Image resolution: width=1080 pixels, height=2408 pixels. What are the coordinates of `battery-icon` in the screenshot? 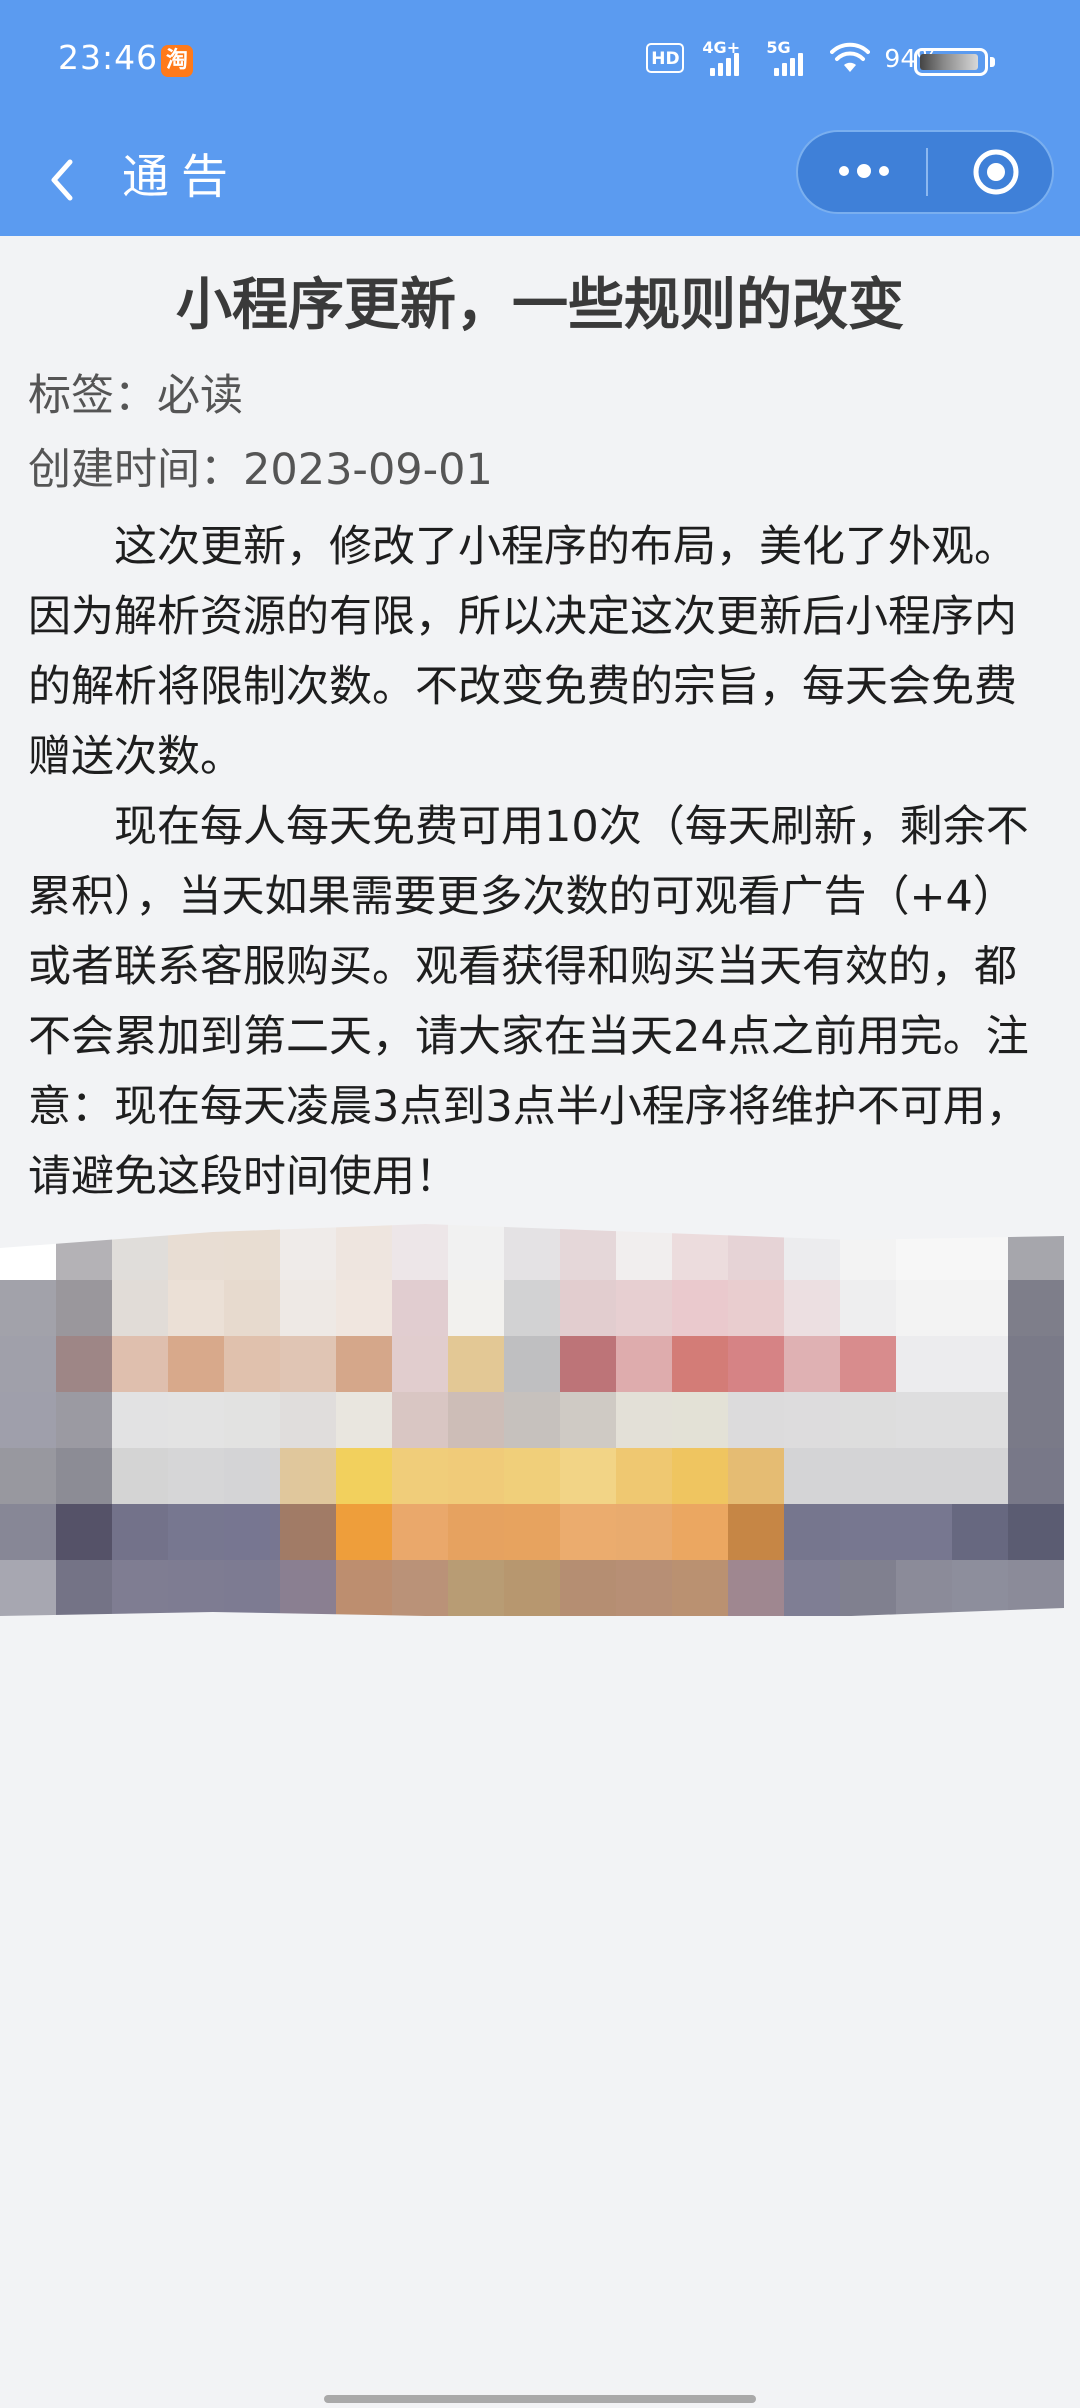 It's located at (954, 62).